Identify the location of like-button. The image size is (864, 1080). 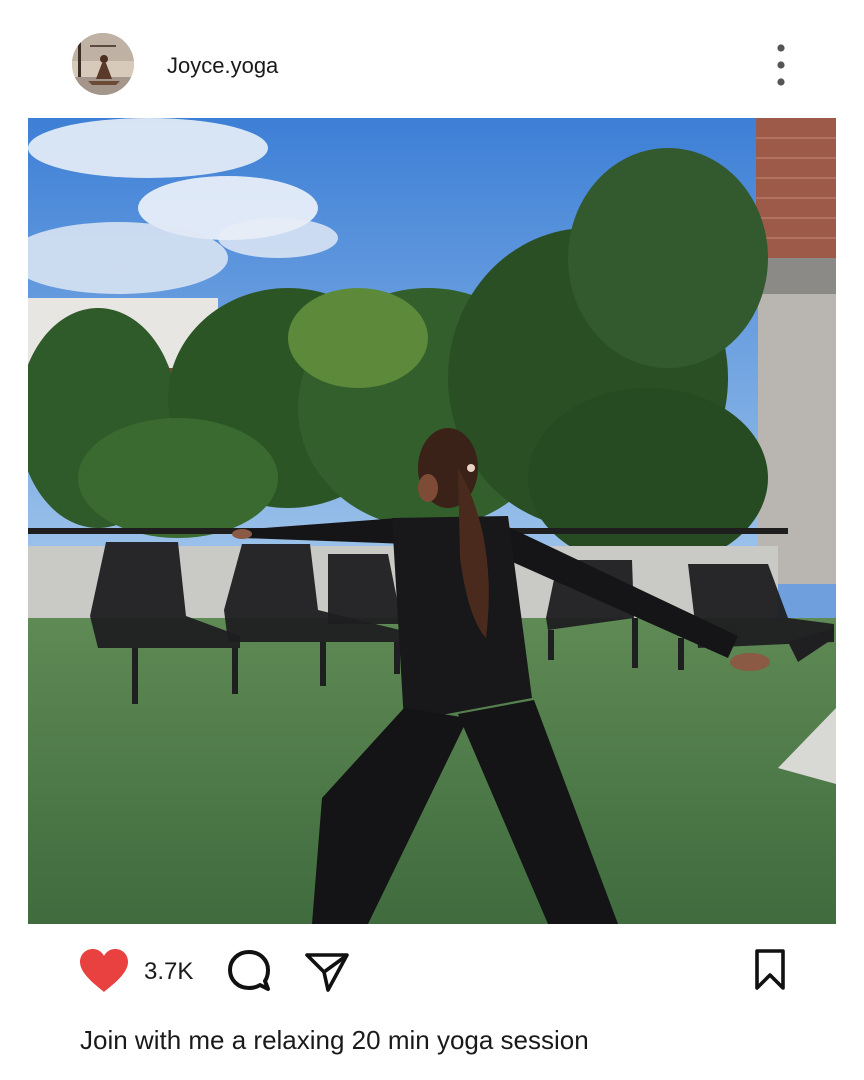
(104, 971).